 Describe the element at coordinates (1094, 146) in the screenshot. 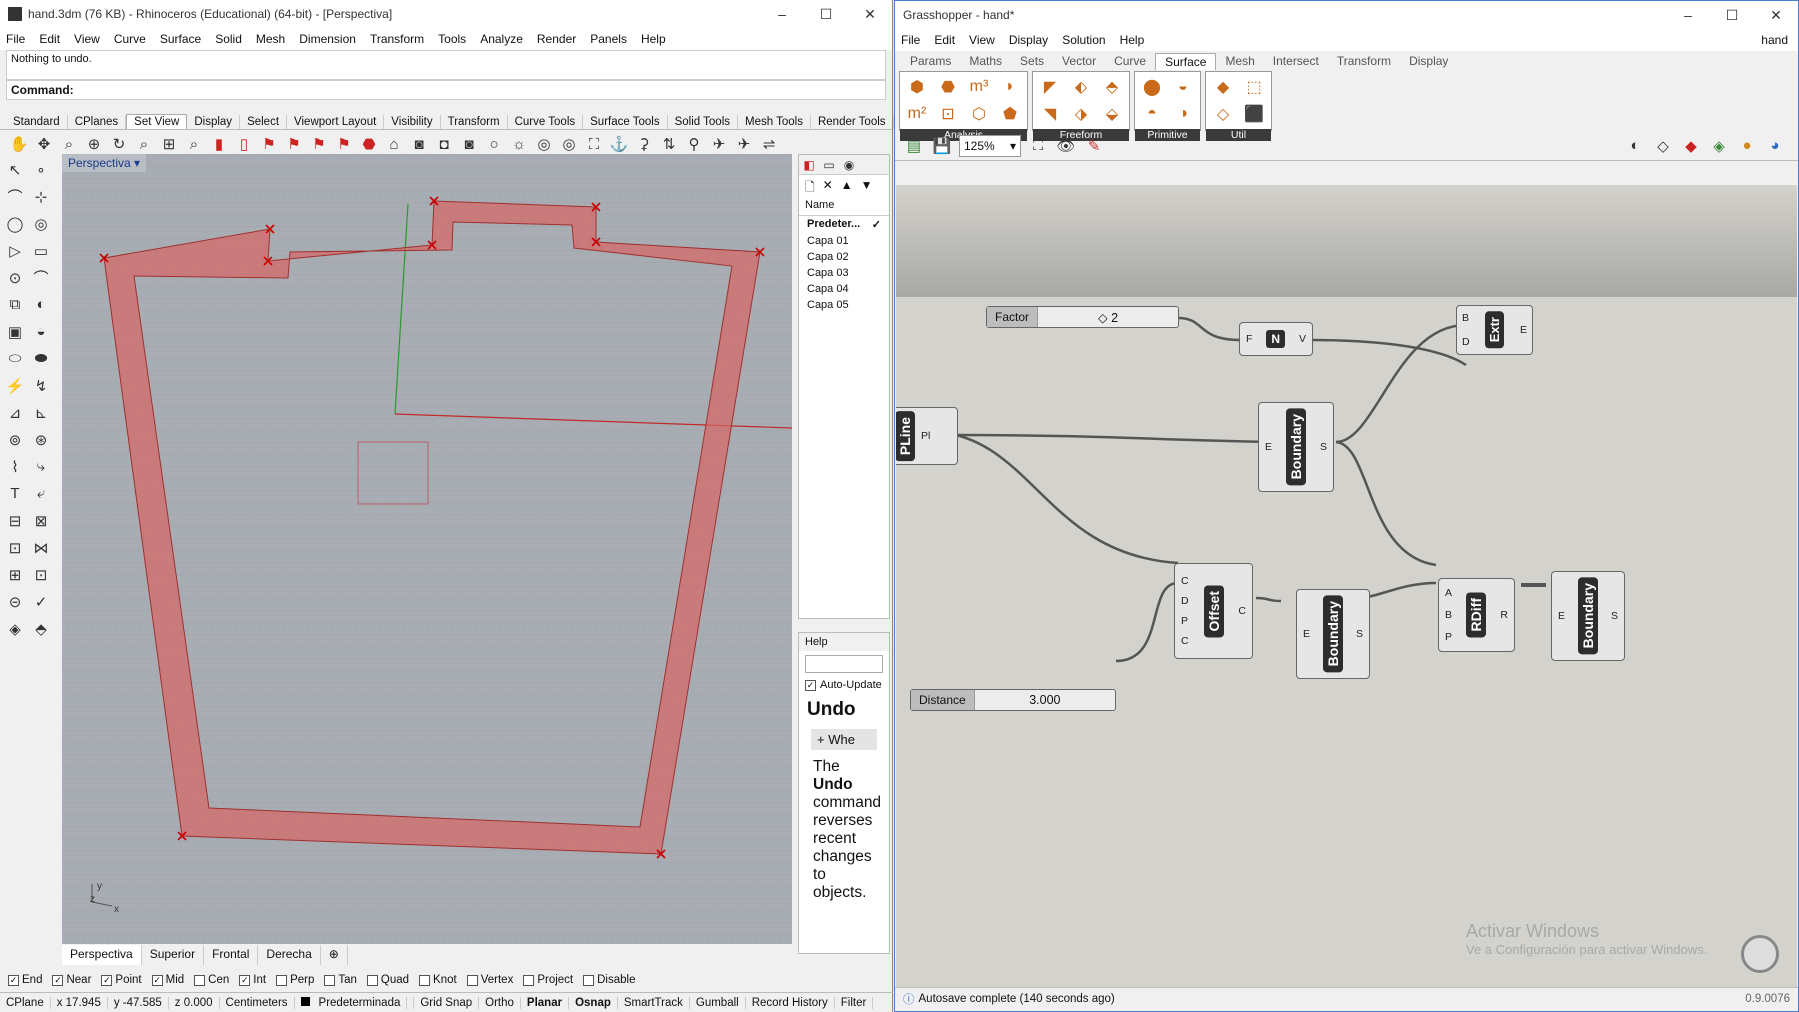

I see `sketch-icon: ✎` at that location.